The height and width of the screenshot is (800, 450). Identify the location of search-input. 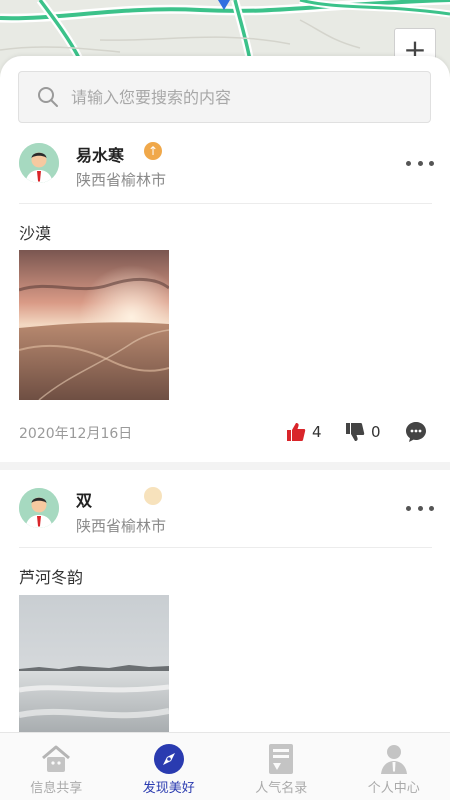
(231, 97).